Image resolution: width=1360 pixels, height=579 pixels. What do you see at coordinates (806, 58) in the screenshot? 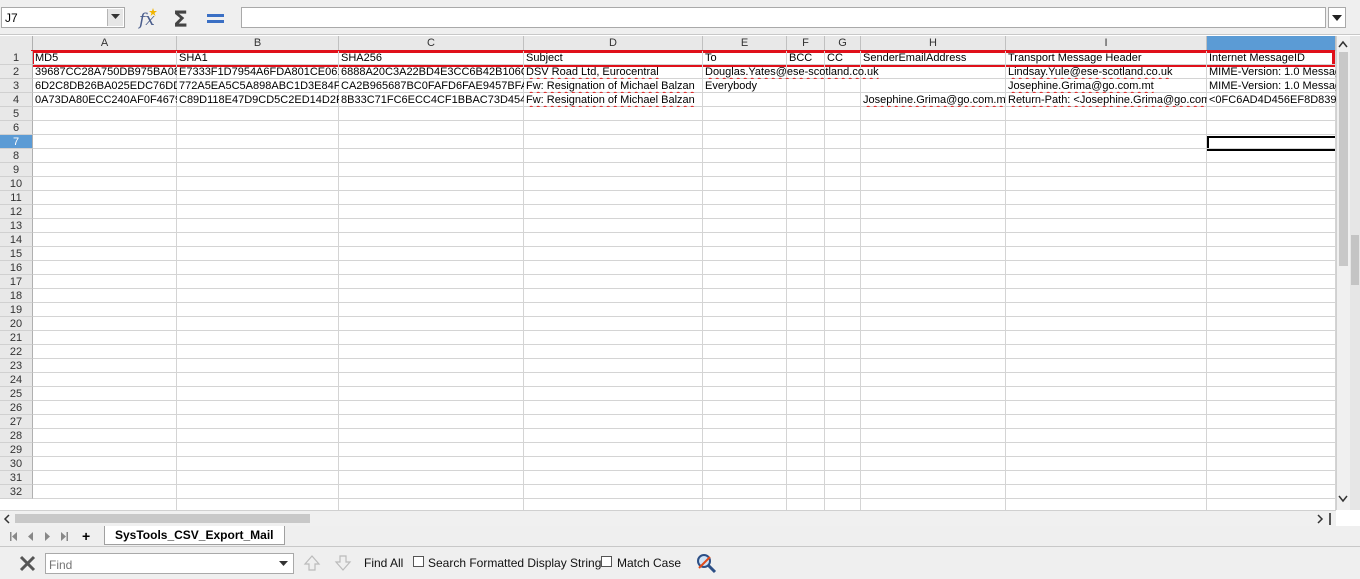
I see `header-cell: BCC` at bounding box center [806, 58].